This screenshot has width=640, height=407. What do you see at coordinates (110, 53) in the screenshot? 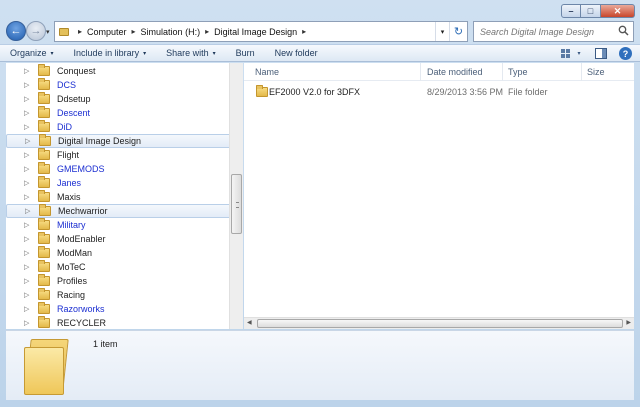
I see `include-in-library-menu: Include in library ▾` at bounding box center [110, 53].